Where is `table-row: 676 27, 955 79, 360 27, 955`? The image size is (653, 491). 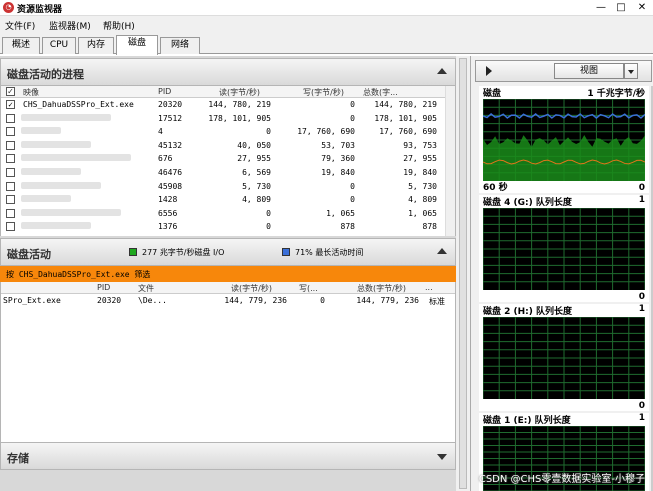
table-row: 676 27, 955 79, 360 27, 955 is located at coordinates (228, 159).